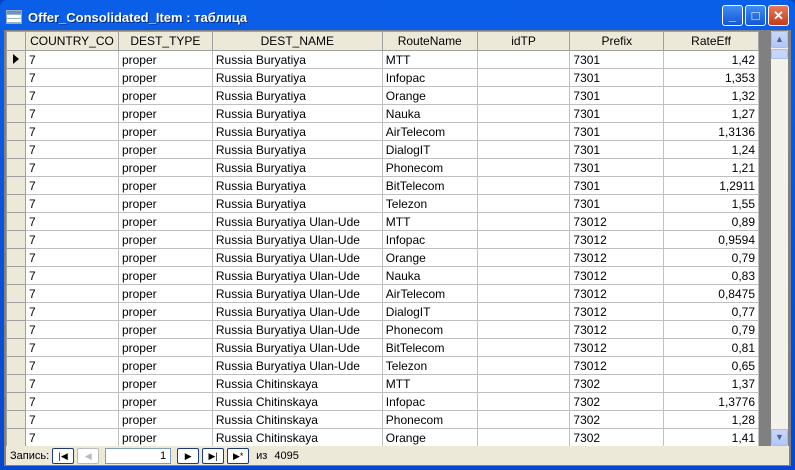 The image size is (795, 470). I want to click on cell-routename: AirTelecom, so click(429, 293).